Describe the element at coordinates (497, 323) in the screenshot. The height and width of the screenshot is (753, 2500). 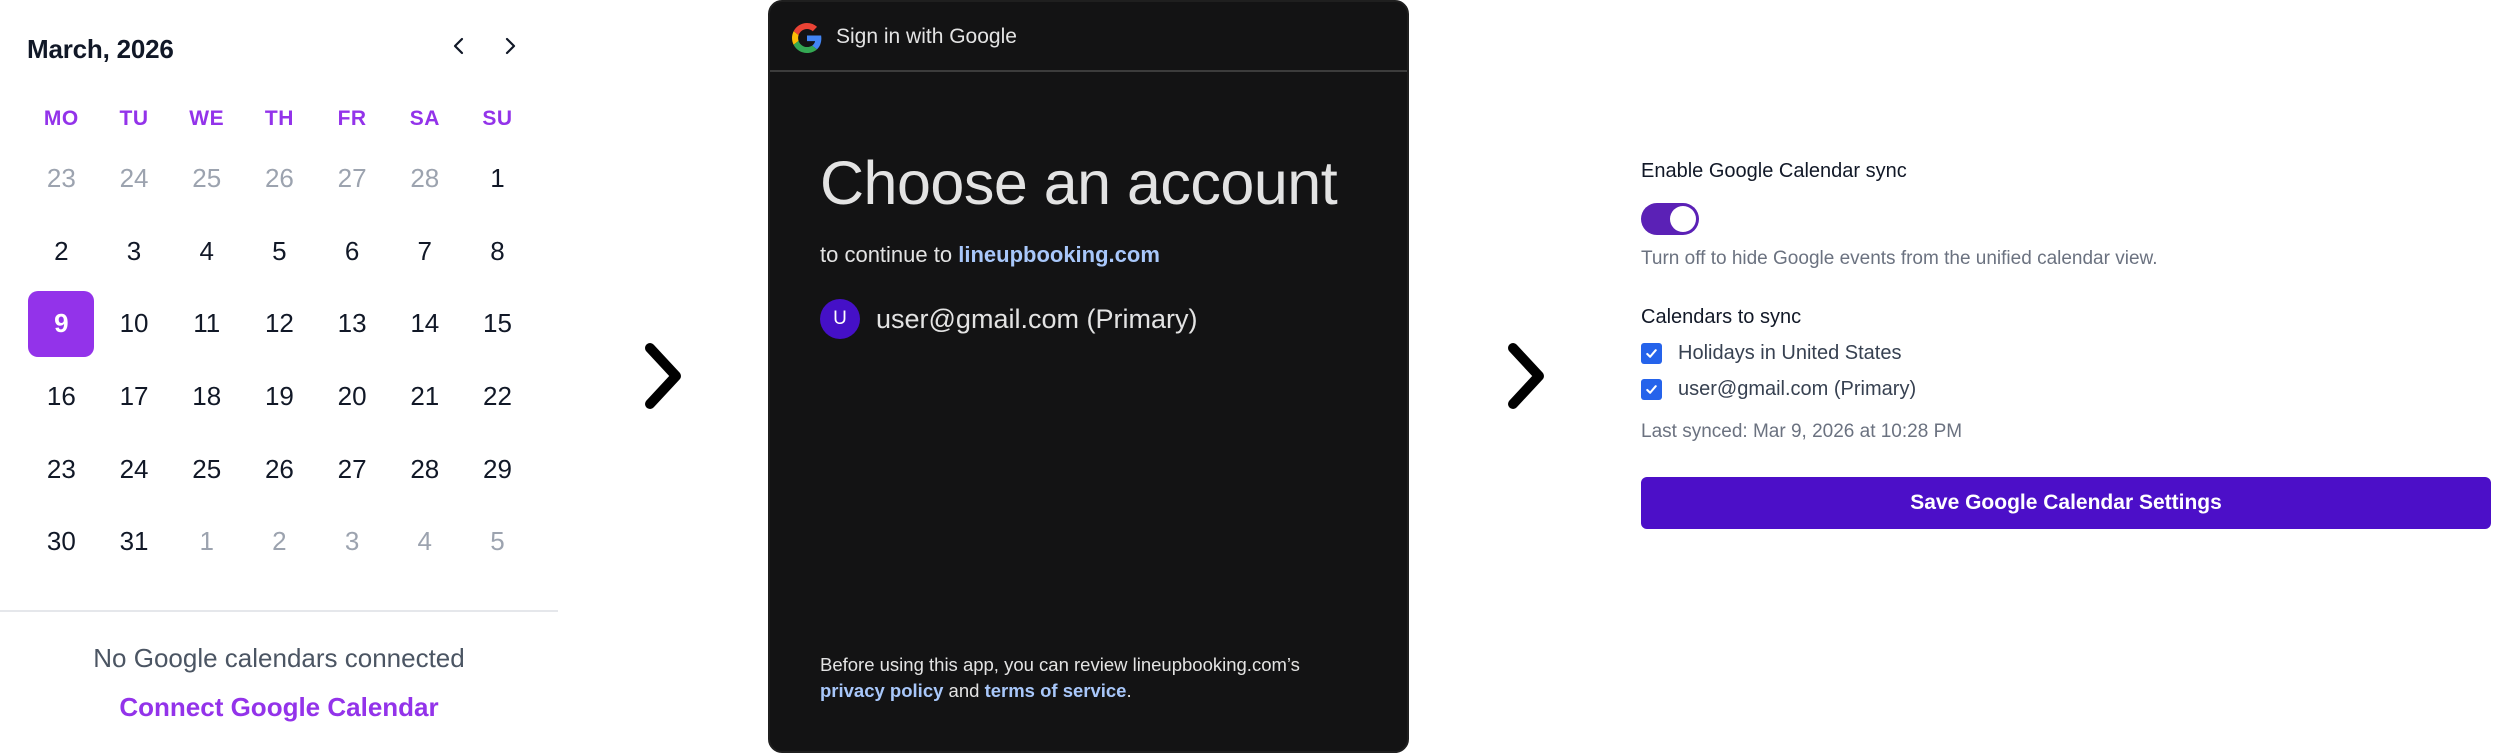
I see `calendar-day: 15` at that location.